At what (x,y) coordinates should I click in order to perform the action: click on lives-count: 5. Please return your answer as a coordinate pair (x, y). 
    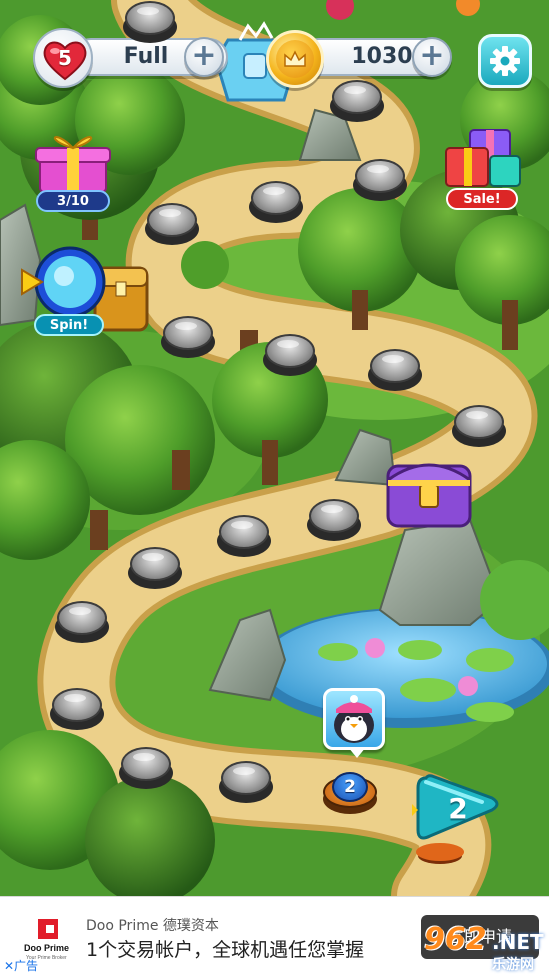
    Looking at the image, I should click on (65, 58).